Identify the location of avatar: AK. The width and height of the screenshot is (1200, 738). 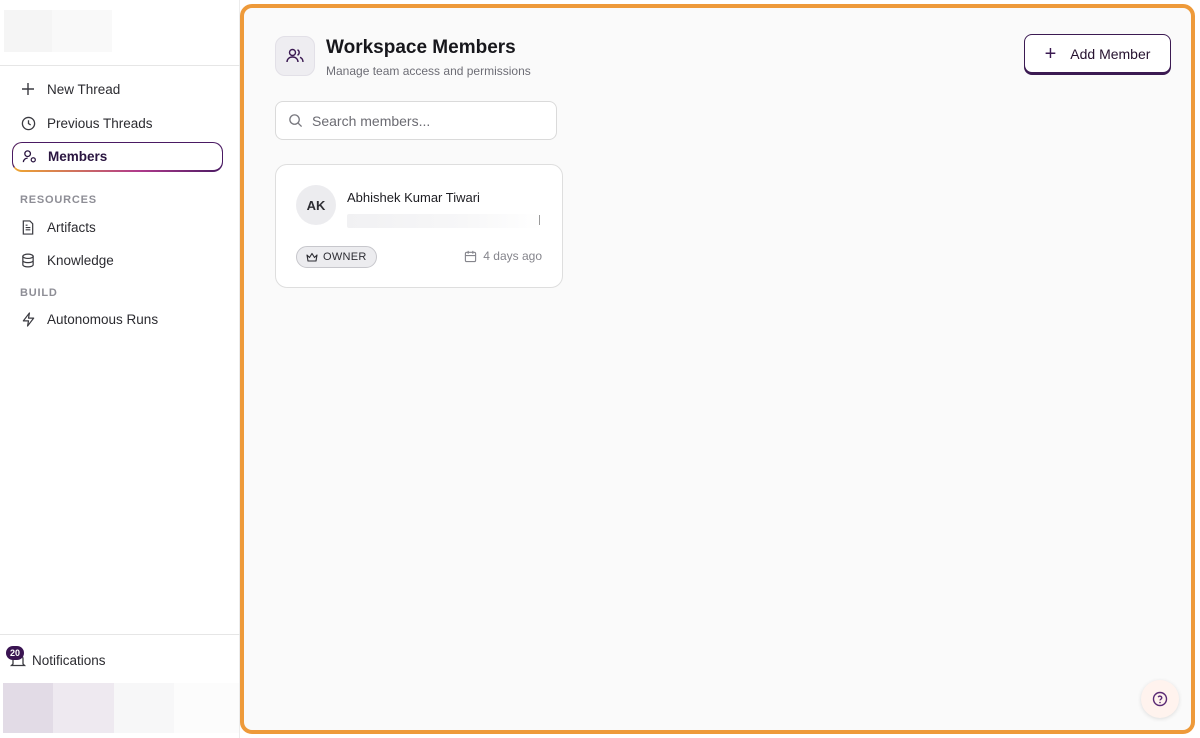
(316, 205).